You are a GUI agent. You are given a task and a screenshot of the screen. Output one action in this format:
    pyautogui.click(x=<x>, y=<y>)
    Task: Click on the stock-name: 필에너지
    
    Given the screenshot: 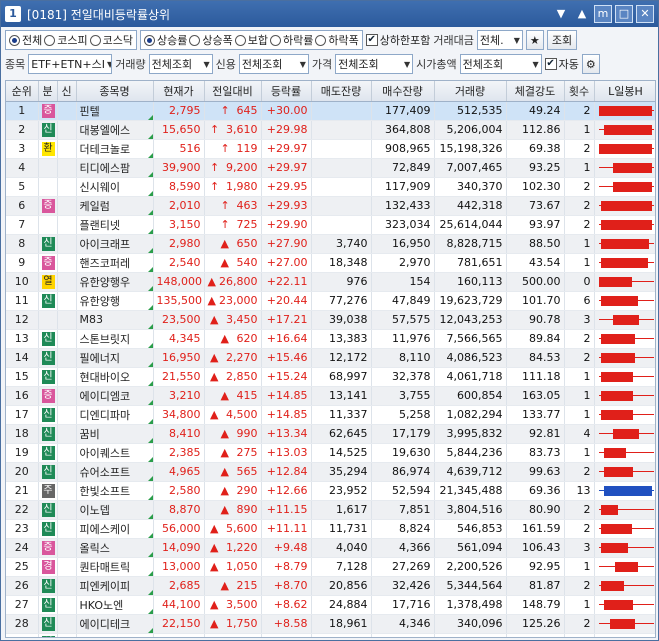 What is the action you would take?
    pyautogui.click(x=100, y=358)
    